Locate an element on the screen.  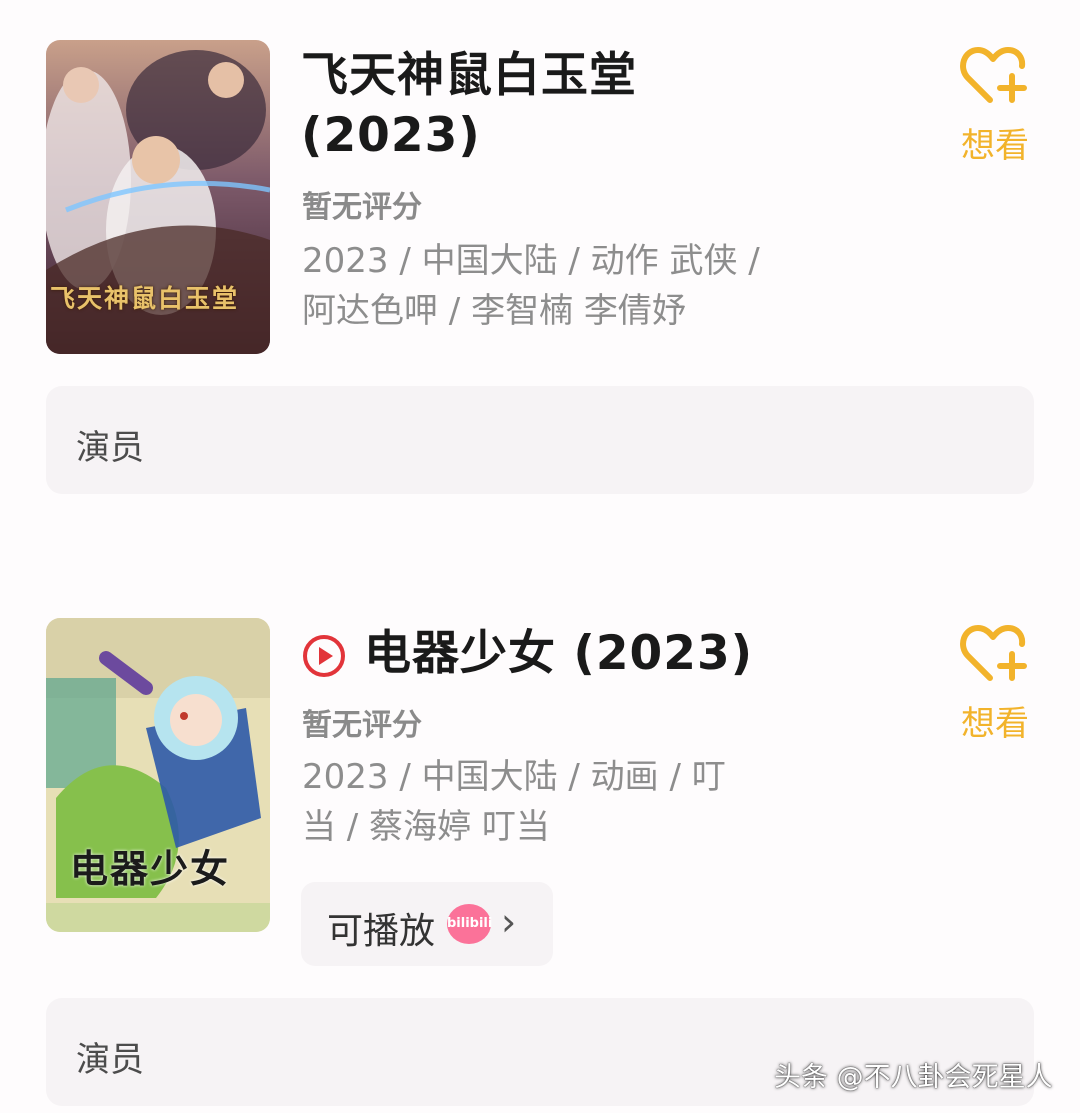
movie-title: 电器少女 (2023) is located at coordinates (558, 654).